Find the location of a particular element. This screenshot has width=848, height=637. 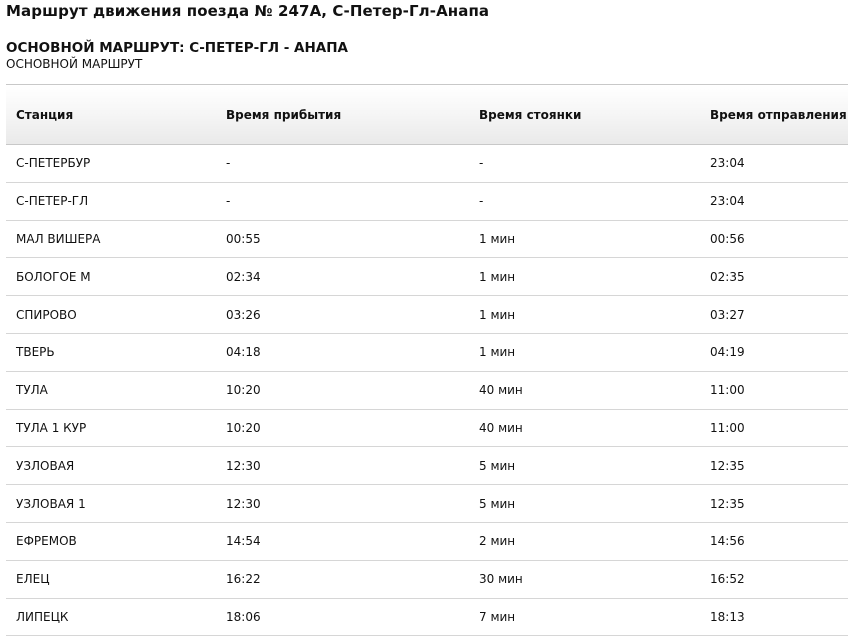

header-stop: Время стоянки is located at coordinates (584, 114).